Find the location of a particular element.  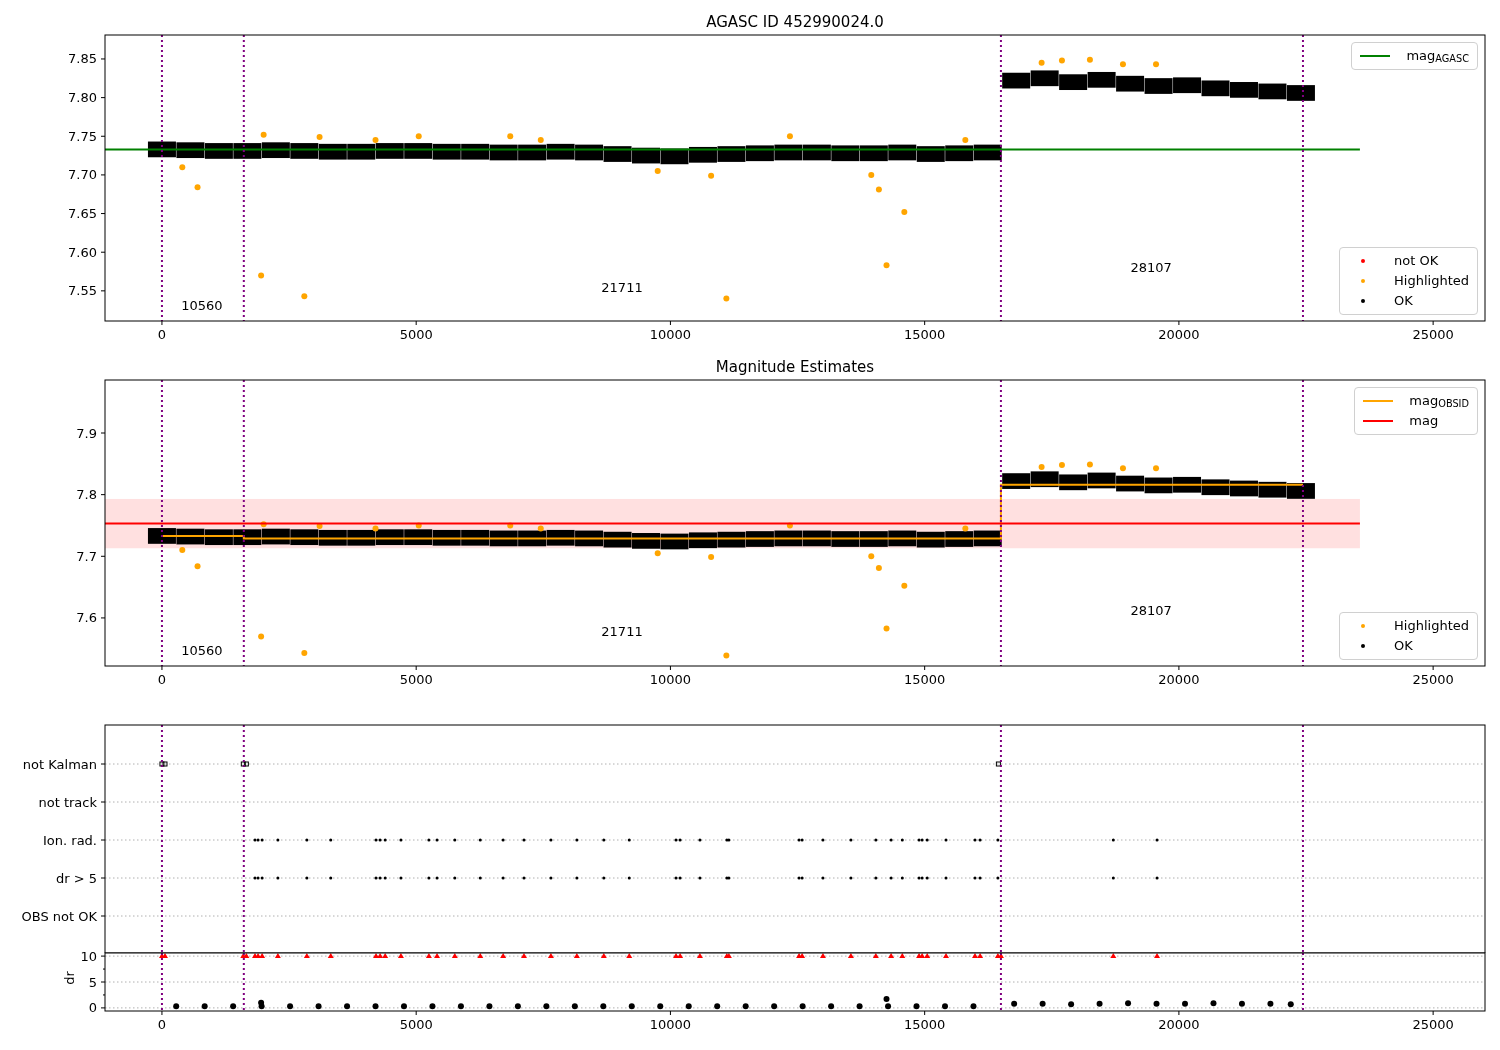

tick-label: 5 is located at coordinates (92, 982).